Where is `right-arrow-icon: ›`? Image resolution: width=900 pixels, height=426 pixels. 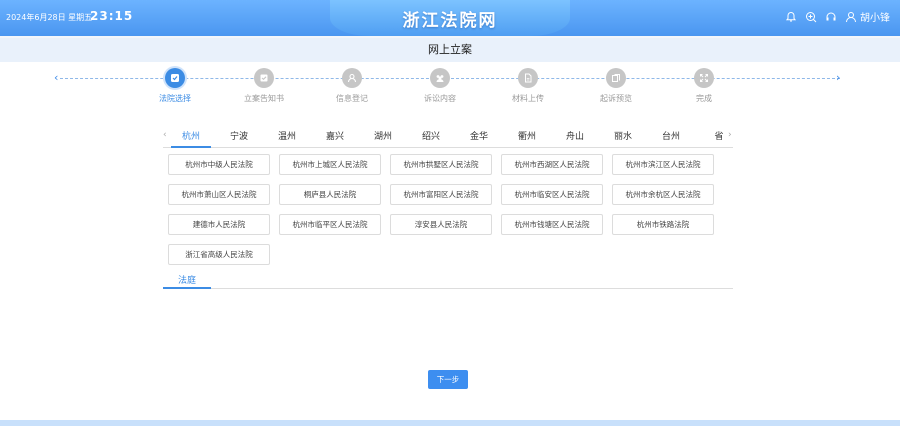 right-arrow-icon: › is located at coordinates (838, 77).